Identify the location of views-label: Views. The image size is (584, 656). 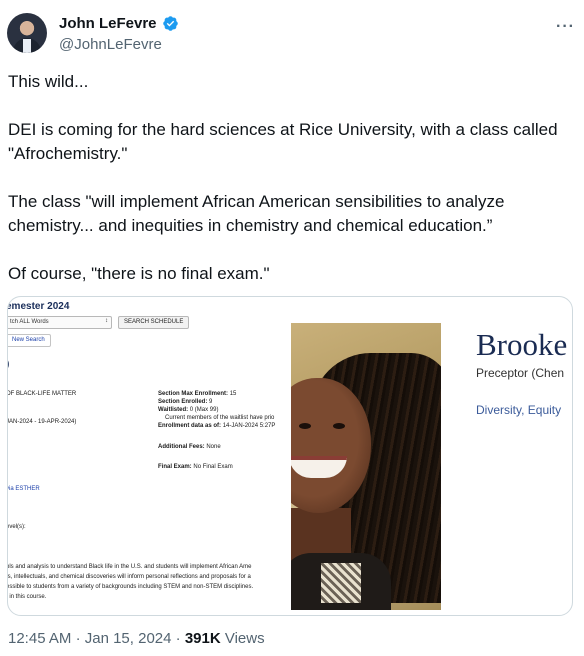
(244, 638).